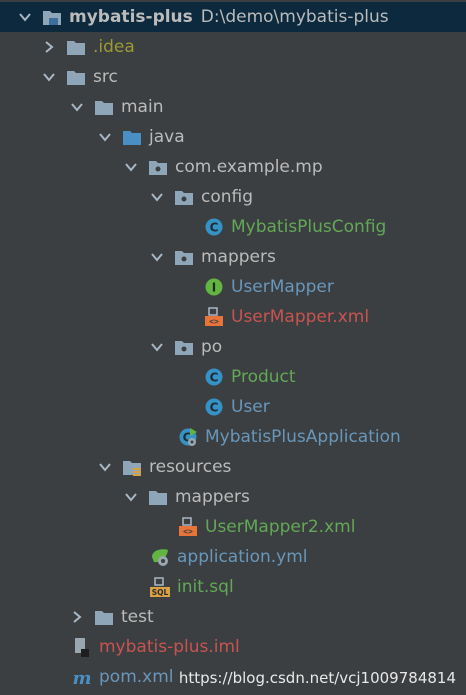 The image size is (466, 695). Describe the element at coordinates (282, 287) in the screenshot. I see `tree-label-user-mapper: UserMapper` at that location.